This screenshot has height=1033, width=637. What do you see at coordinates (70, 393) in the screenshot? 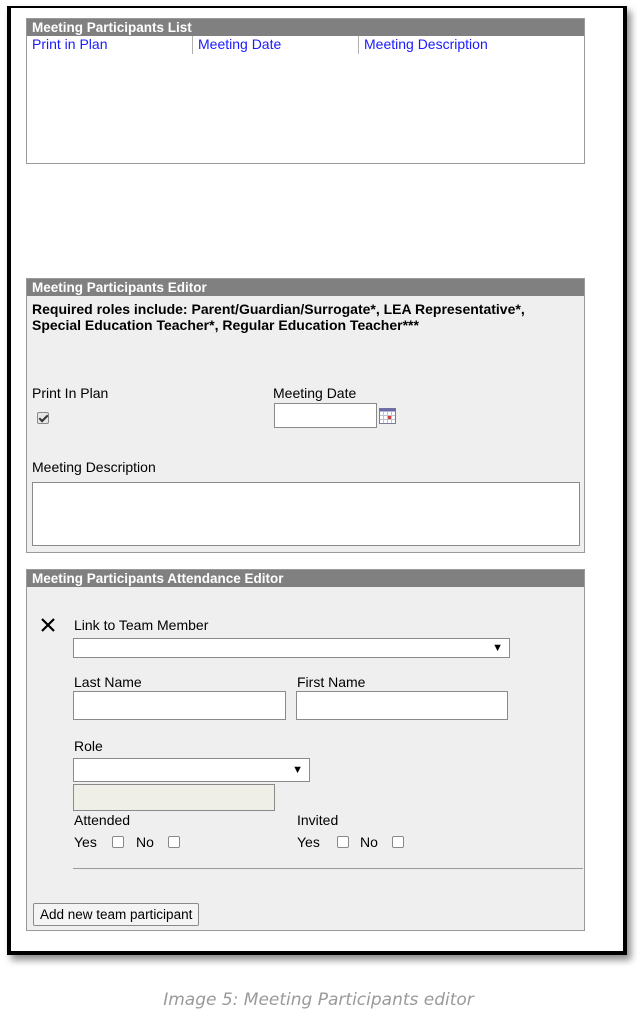
I see `print-in-plan-label: Print In Plan` at bounding box center [70, 393].